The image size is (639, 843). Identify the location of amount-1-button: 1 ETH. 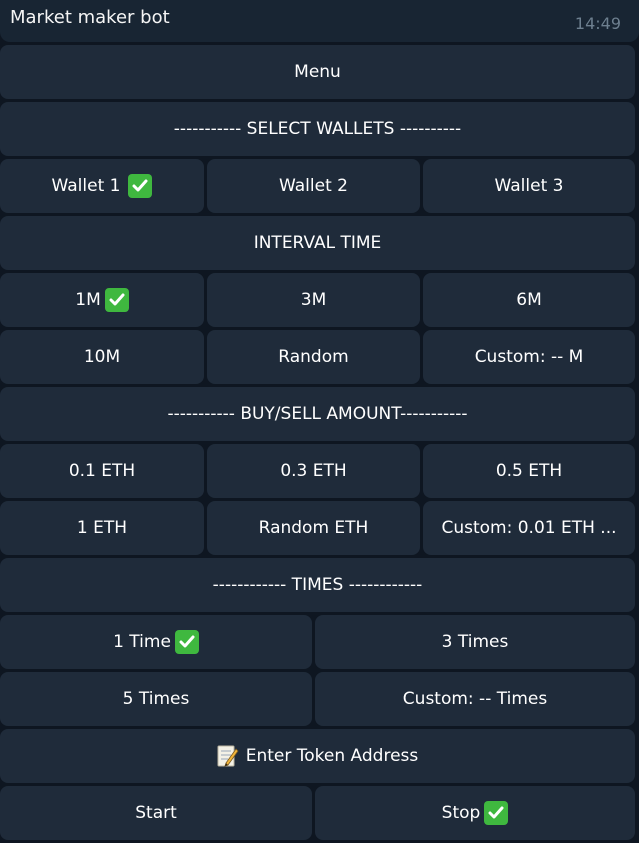
(102, 528).